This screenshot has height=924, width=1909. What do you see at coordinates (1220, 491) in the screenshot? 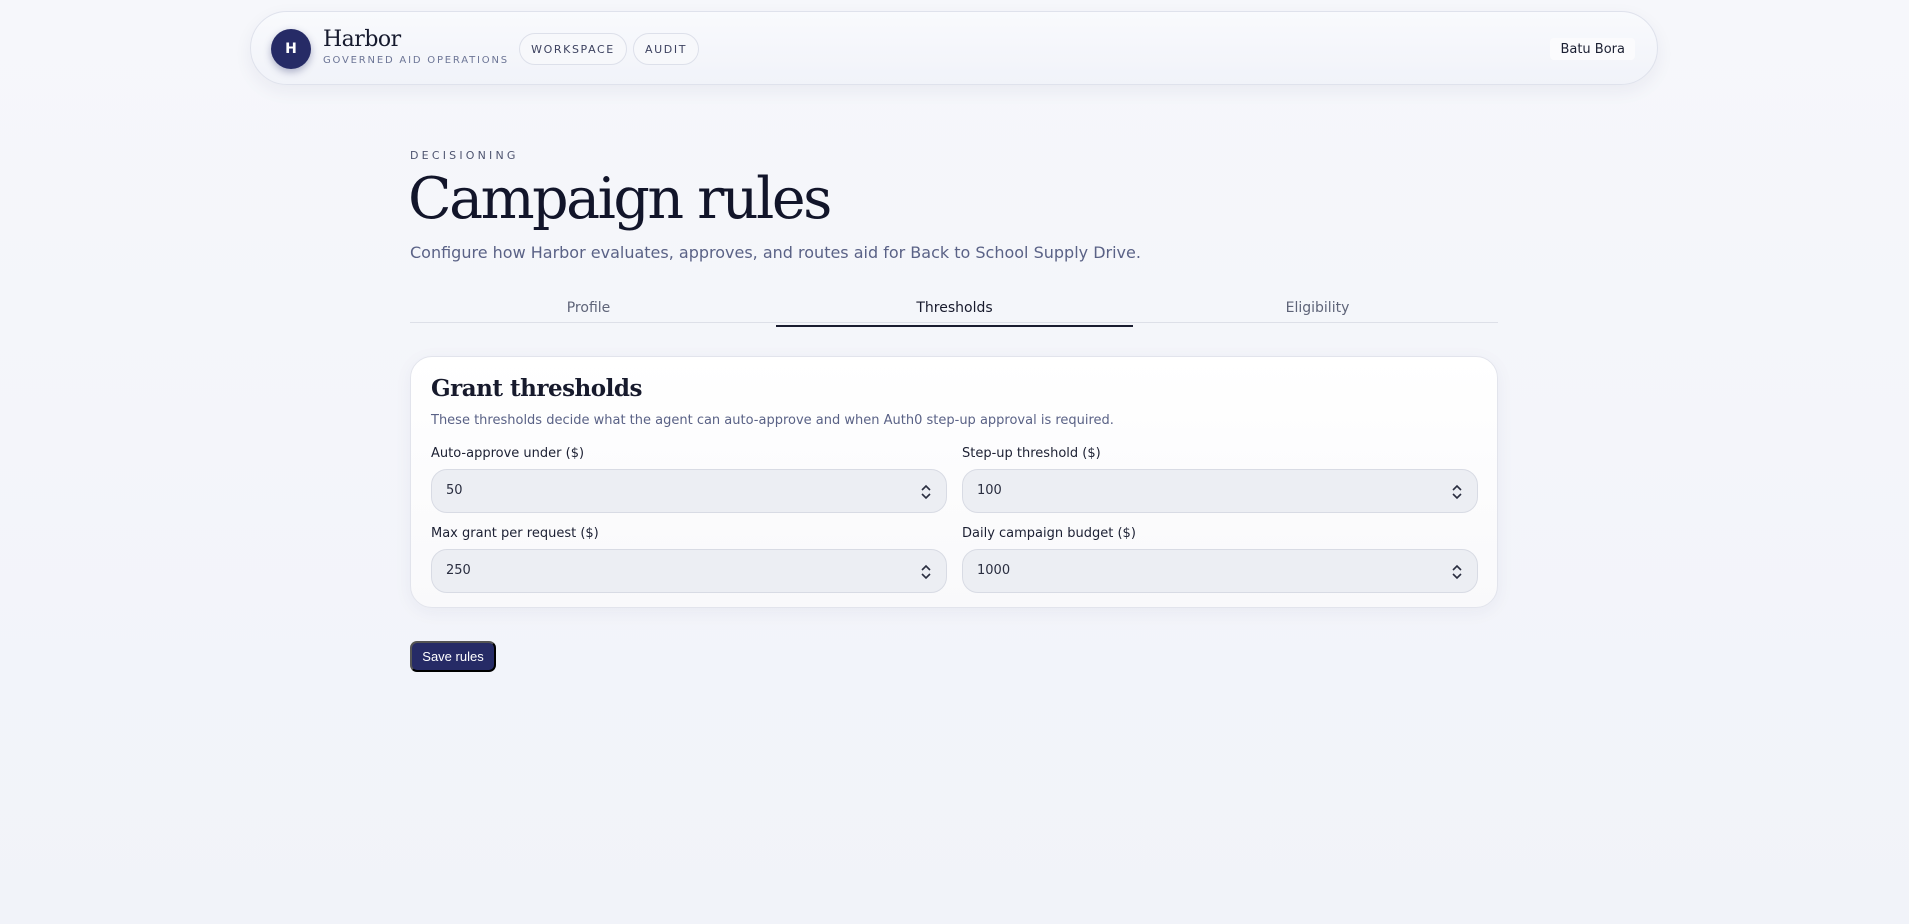
I see `step-up-threshold-input: 100` at bounding box center [1220, 491].